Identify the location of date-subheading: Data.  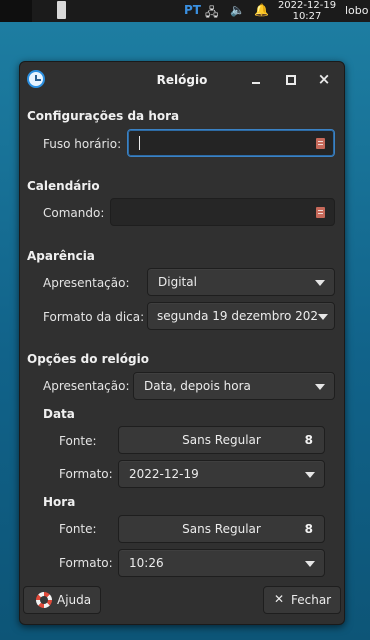
(59, 414).